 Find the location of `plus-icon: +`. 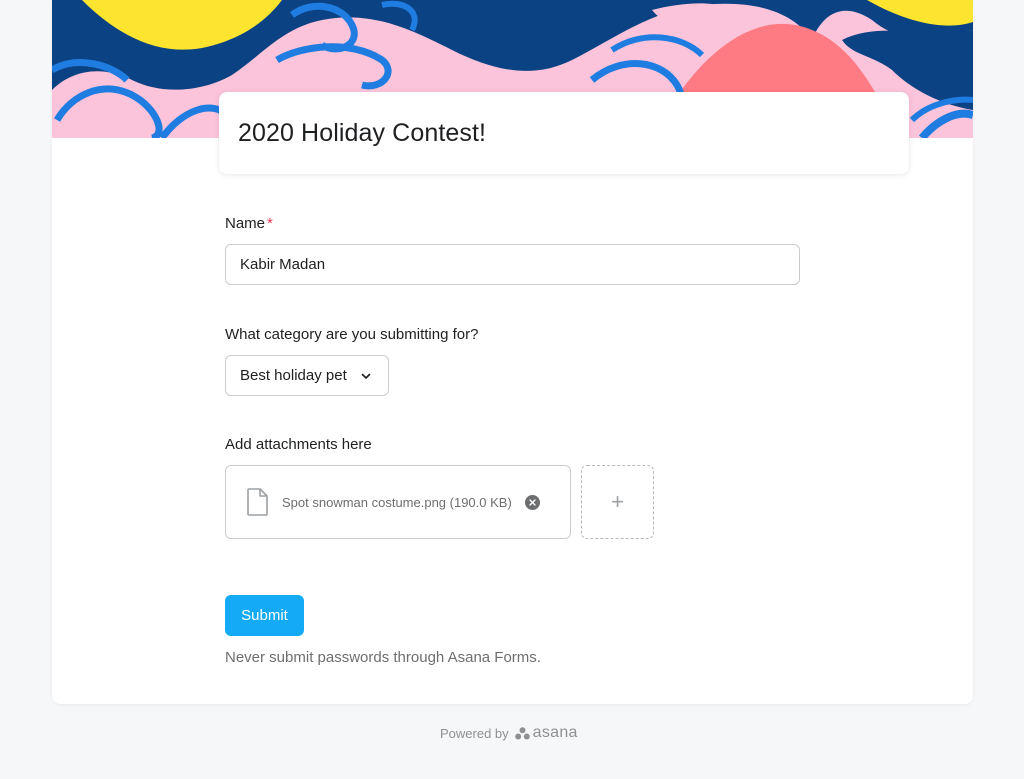

plus-icon: + is located at coordinates (617, 501).